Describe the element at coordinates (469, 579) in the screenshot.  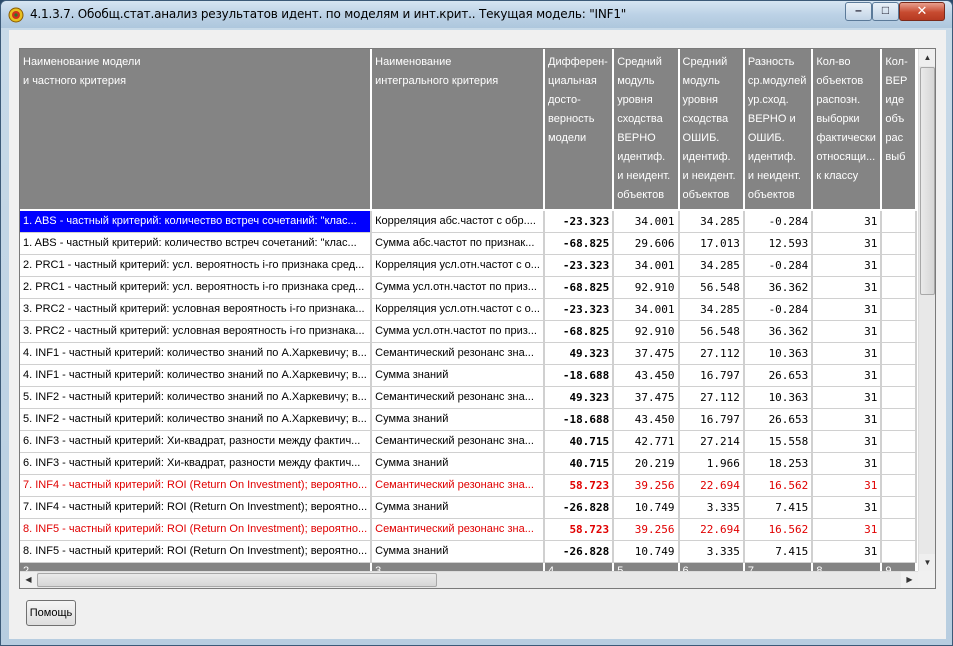
I see `horizontal-scrollbar: ◀ ▶` at that location.